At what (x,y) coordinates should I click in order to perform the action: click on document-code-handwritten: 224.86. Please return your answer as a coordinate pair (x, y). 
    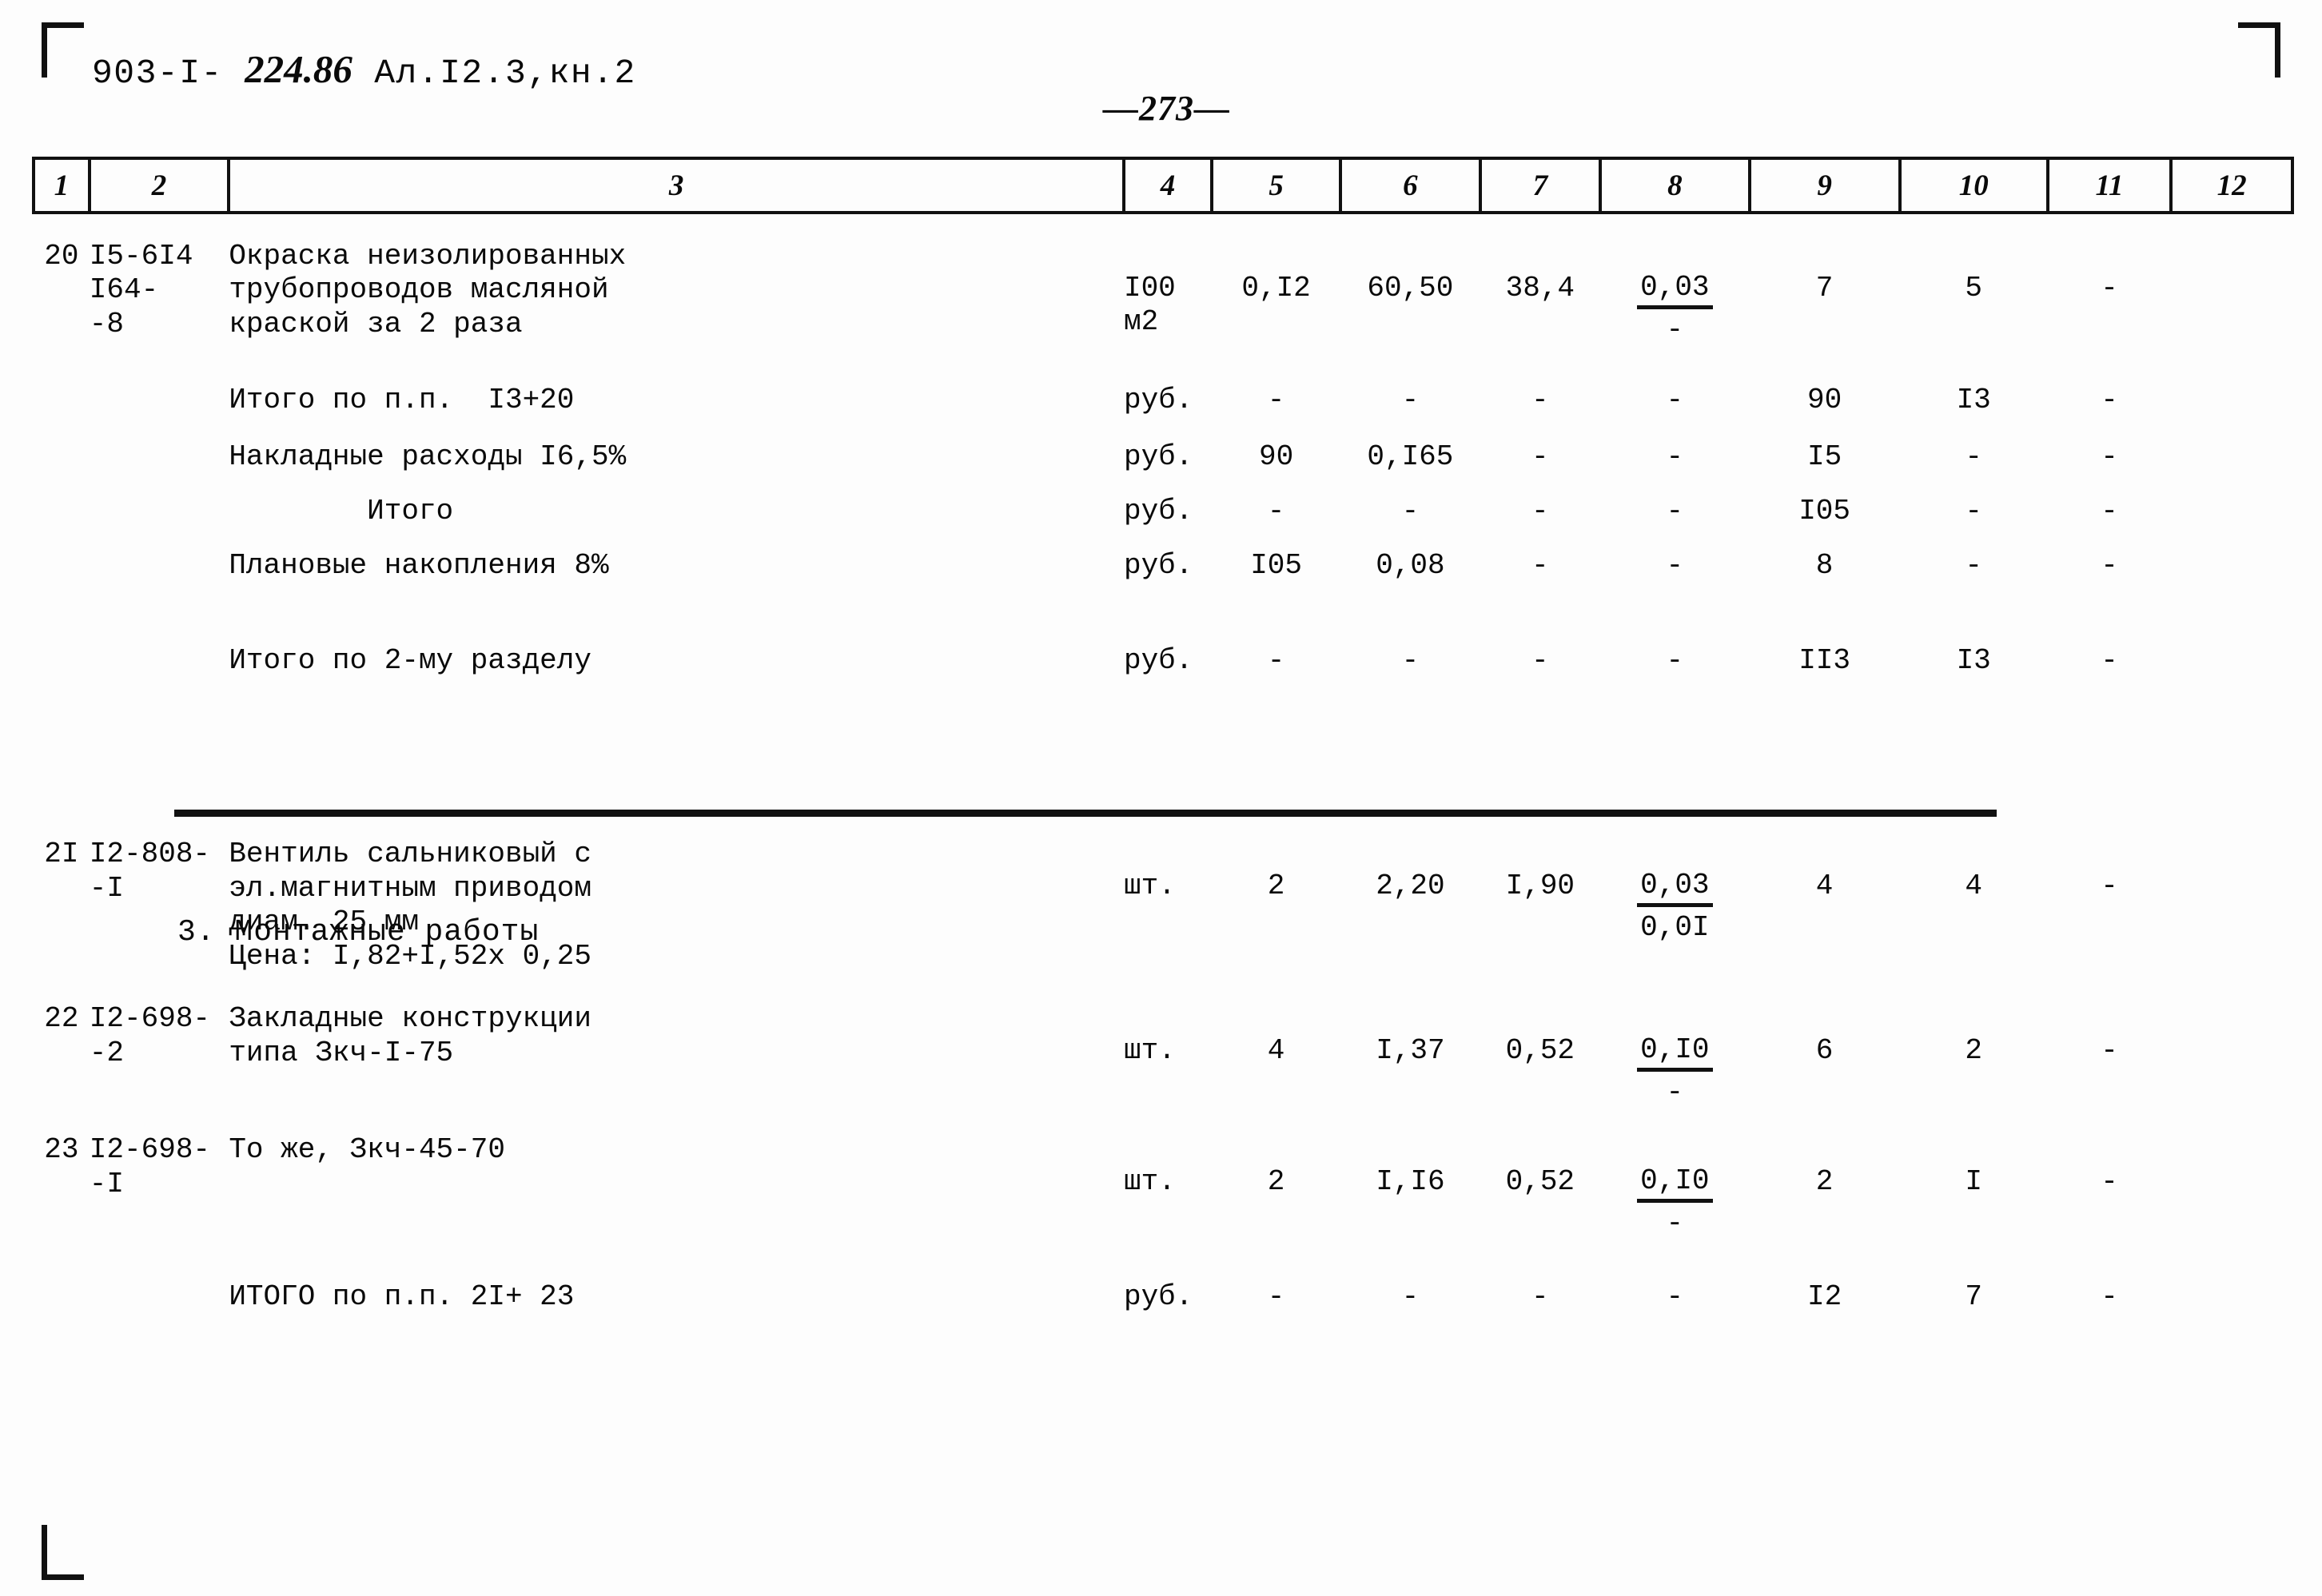
    Looking at the image, I should click on (299, 69).